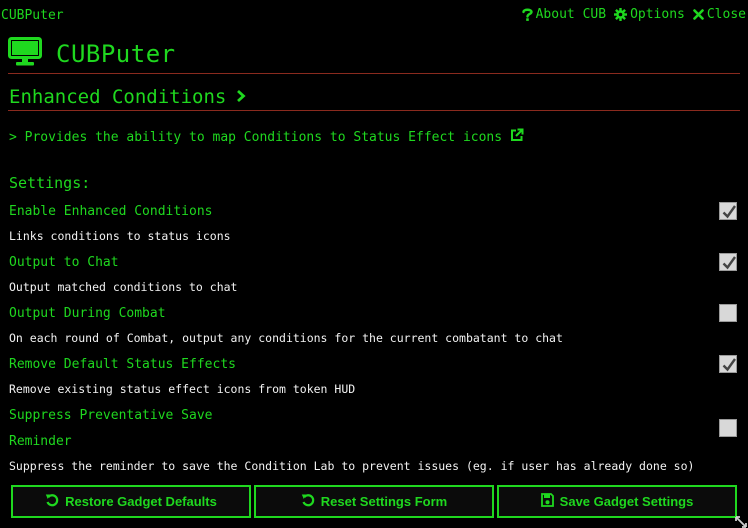 This screenshot has height=528, width=748. I want to click on close-icon, so click(698, 14).